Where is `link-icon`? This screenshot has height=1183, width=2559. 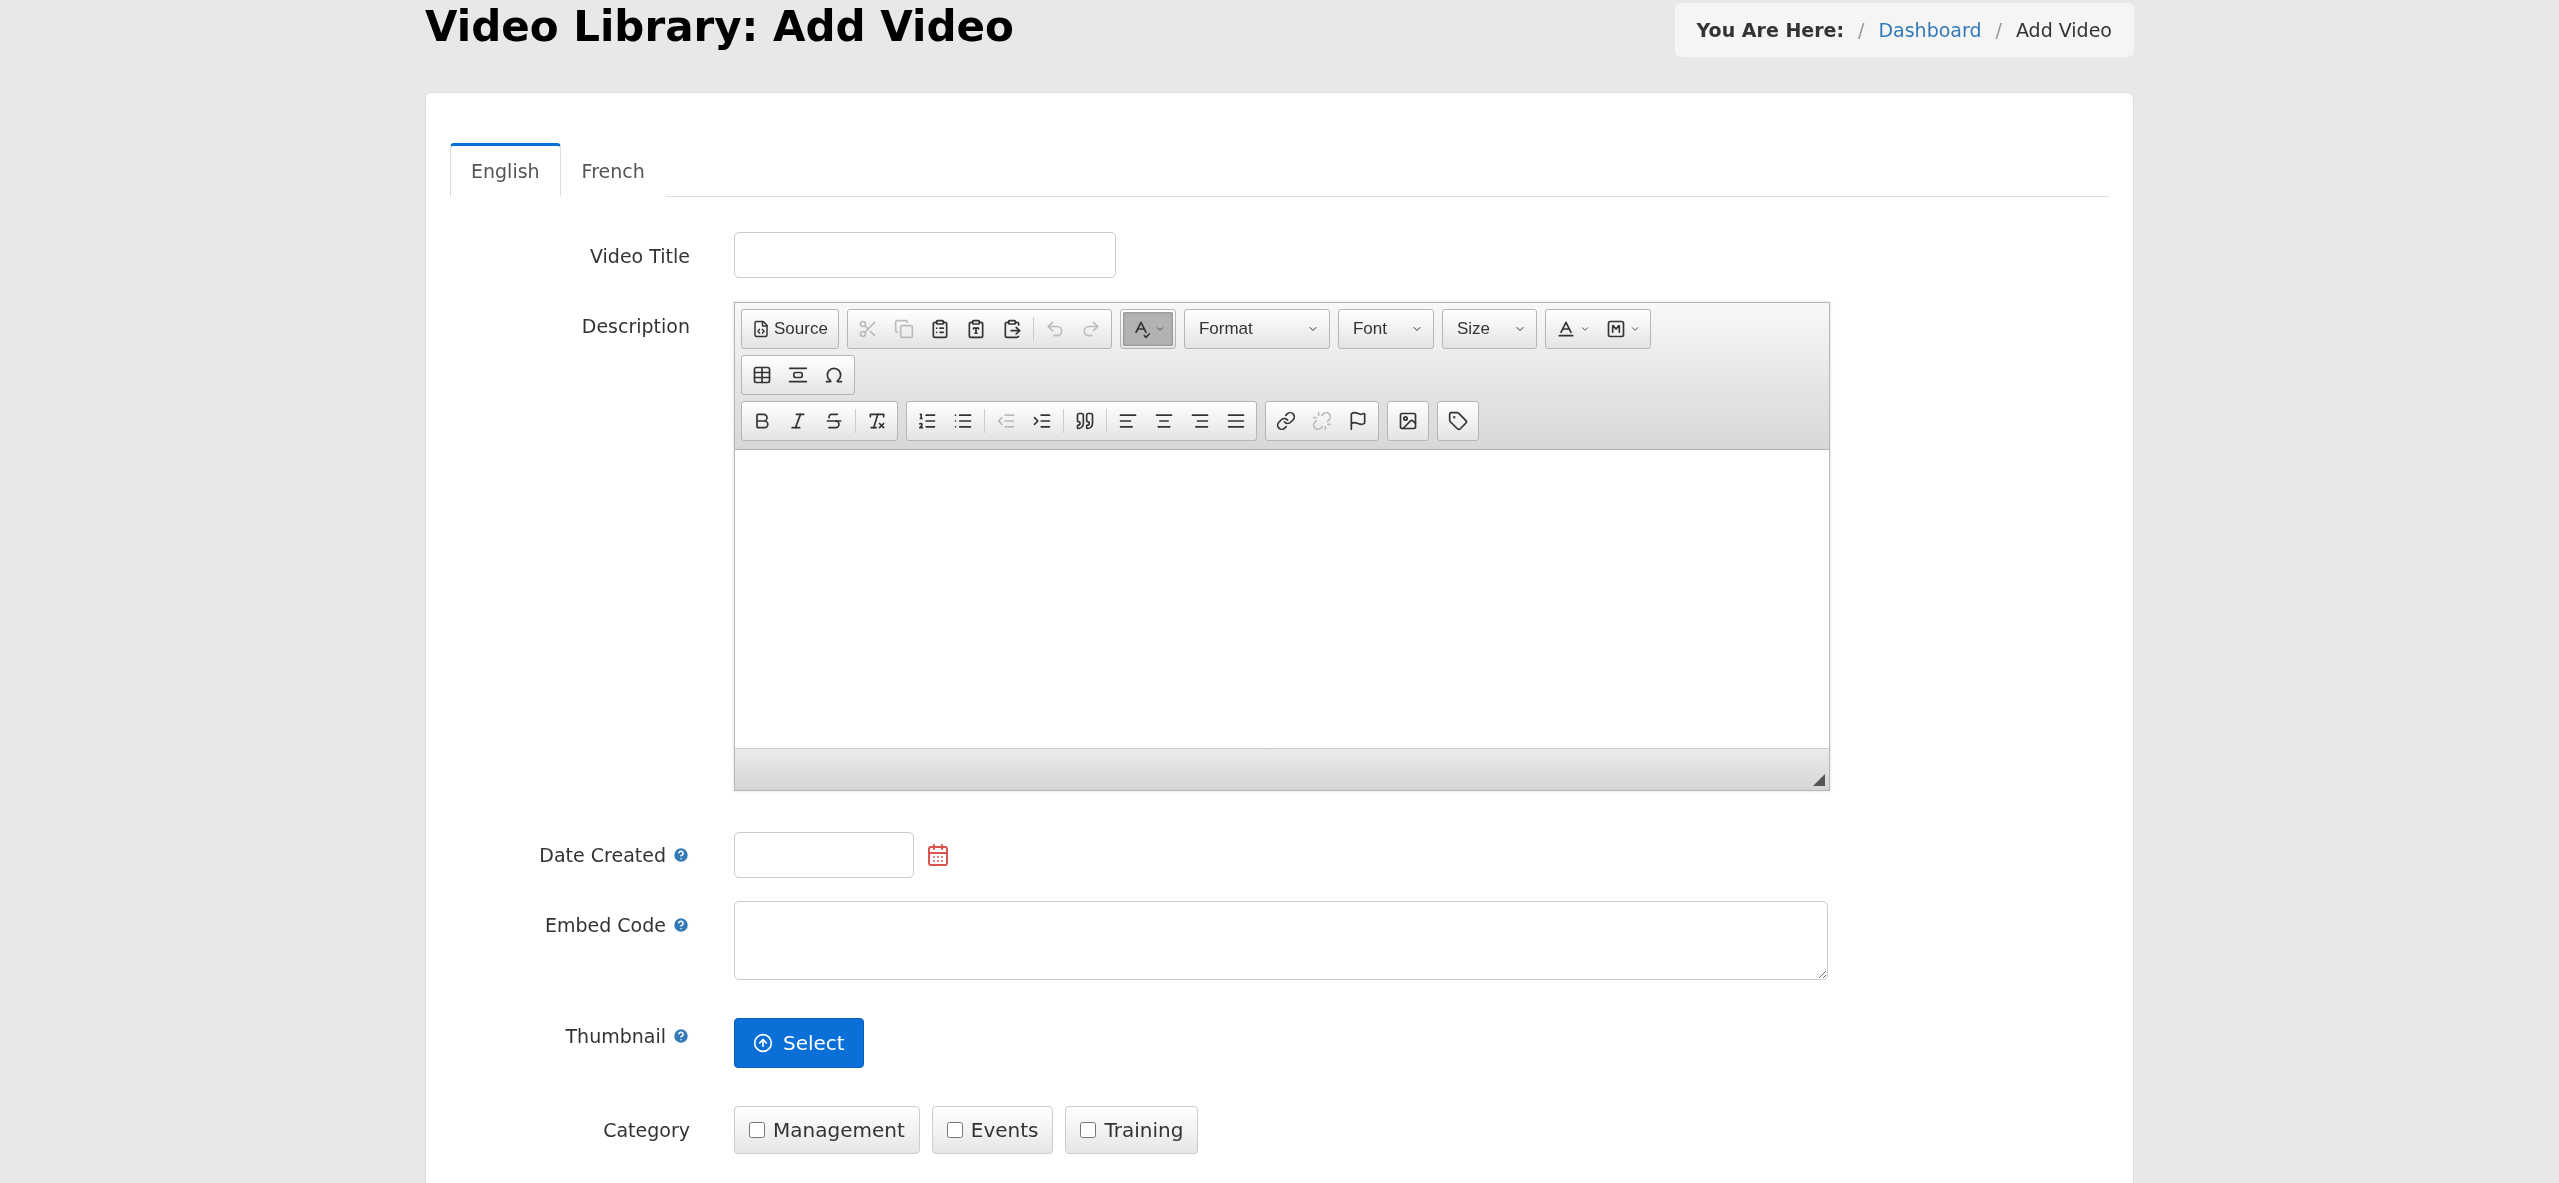
link-icon is located at coordinates (1286, 421).